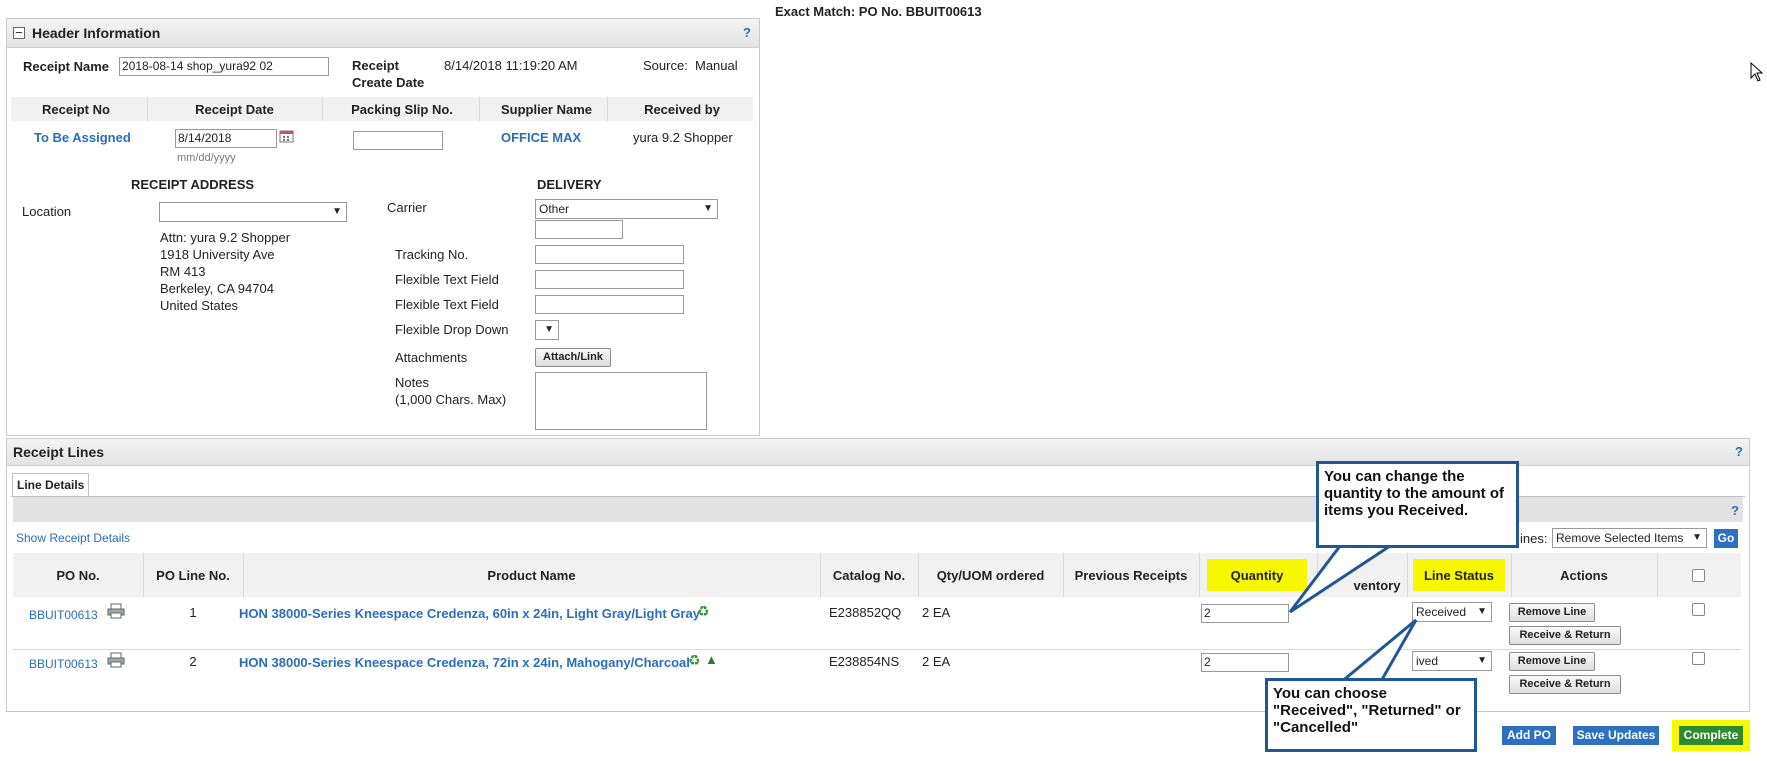  Describe the element at coordinates (1353, 614) in the screenshot. I see `callout-pointers` at that location.